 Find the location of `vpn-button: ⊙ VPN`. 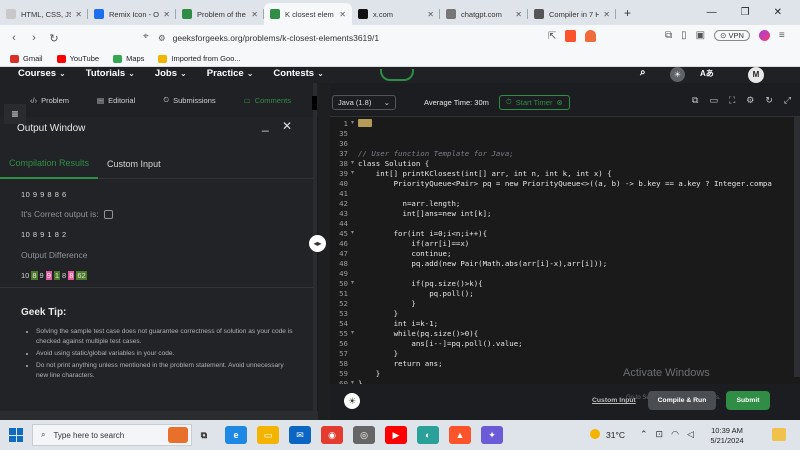

vpn-button: ⊙ VPN is located at coordinates (732, 35).